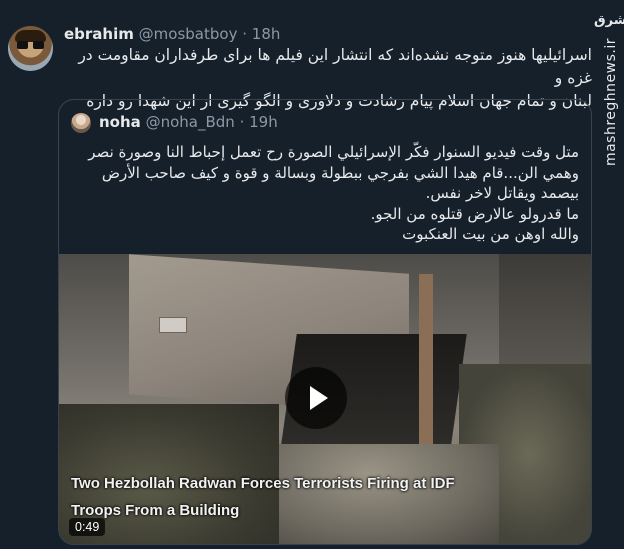 This screenshot has width=624, height=549. Describe the element at coordinates (99, 34) in the screenshot. I see `display-name: ebrahim` at that location.